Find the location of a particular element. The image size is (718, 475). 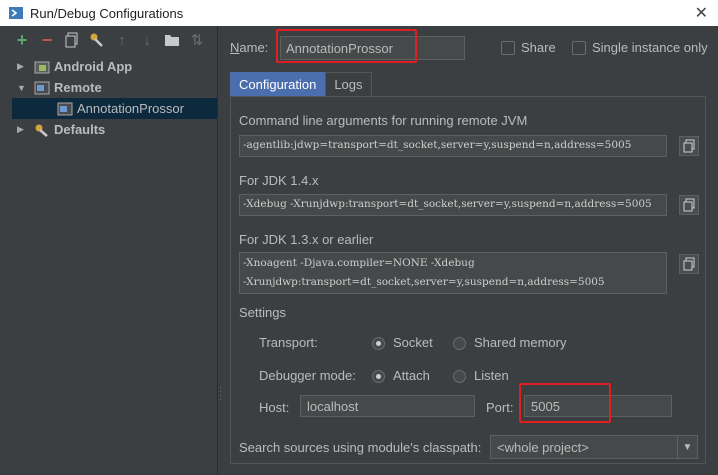

remote-icon is located at coordinates (42, 87).